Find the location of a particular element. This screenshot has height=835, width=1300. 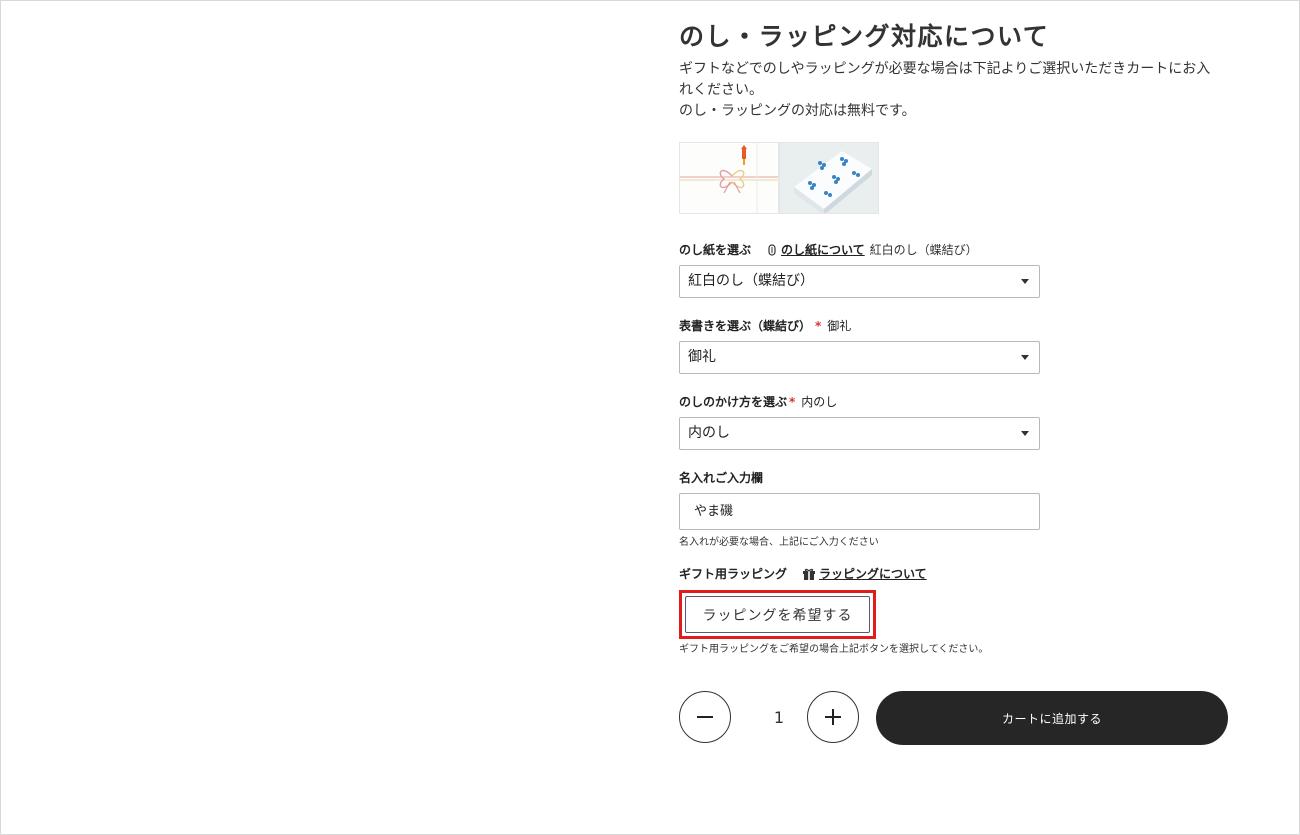

increase-quantity-button is located at coordinates (833, 717).